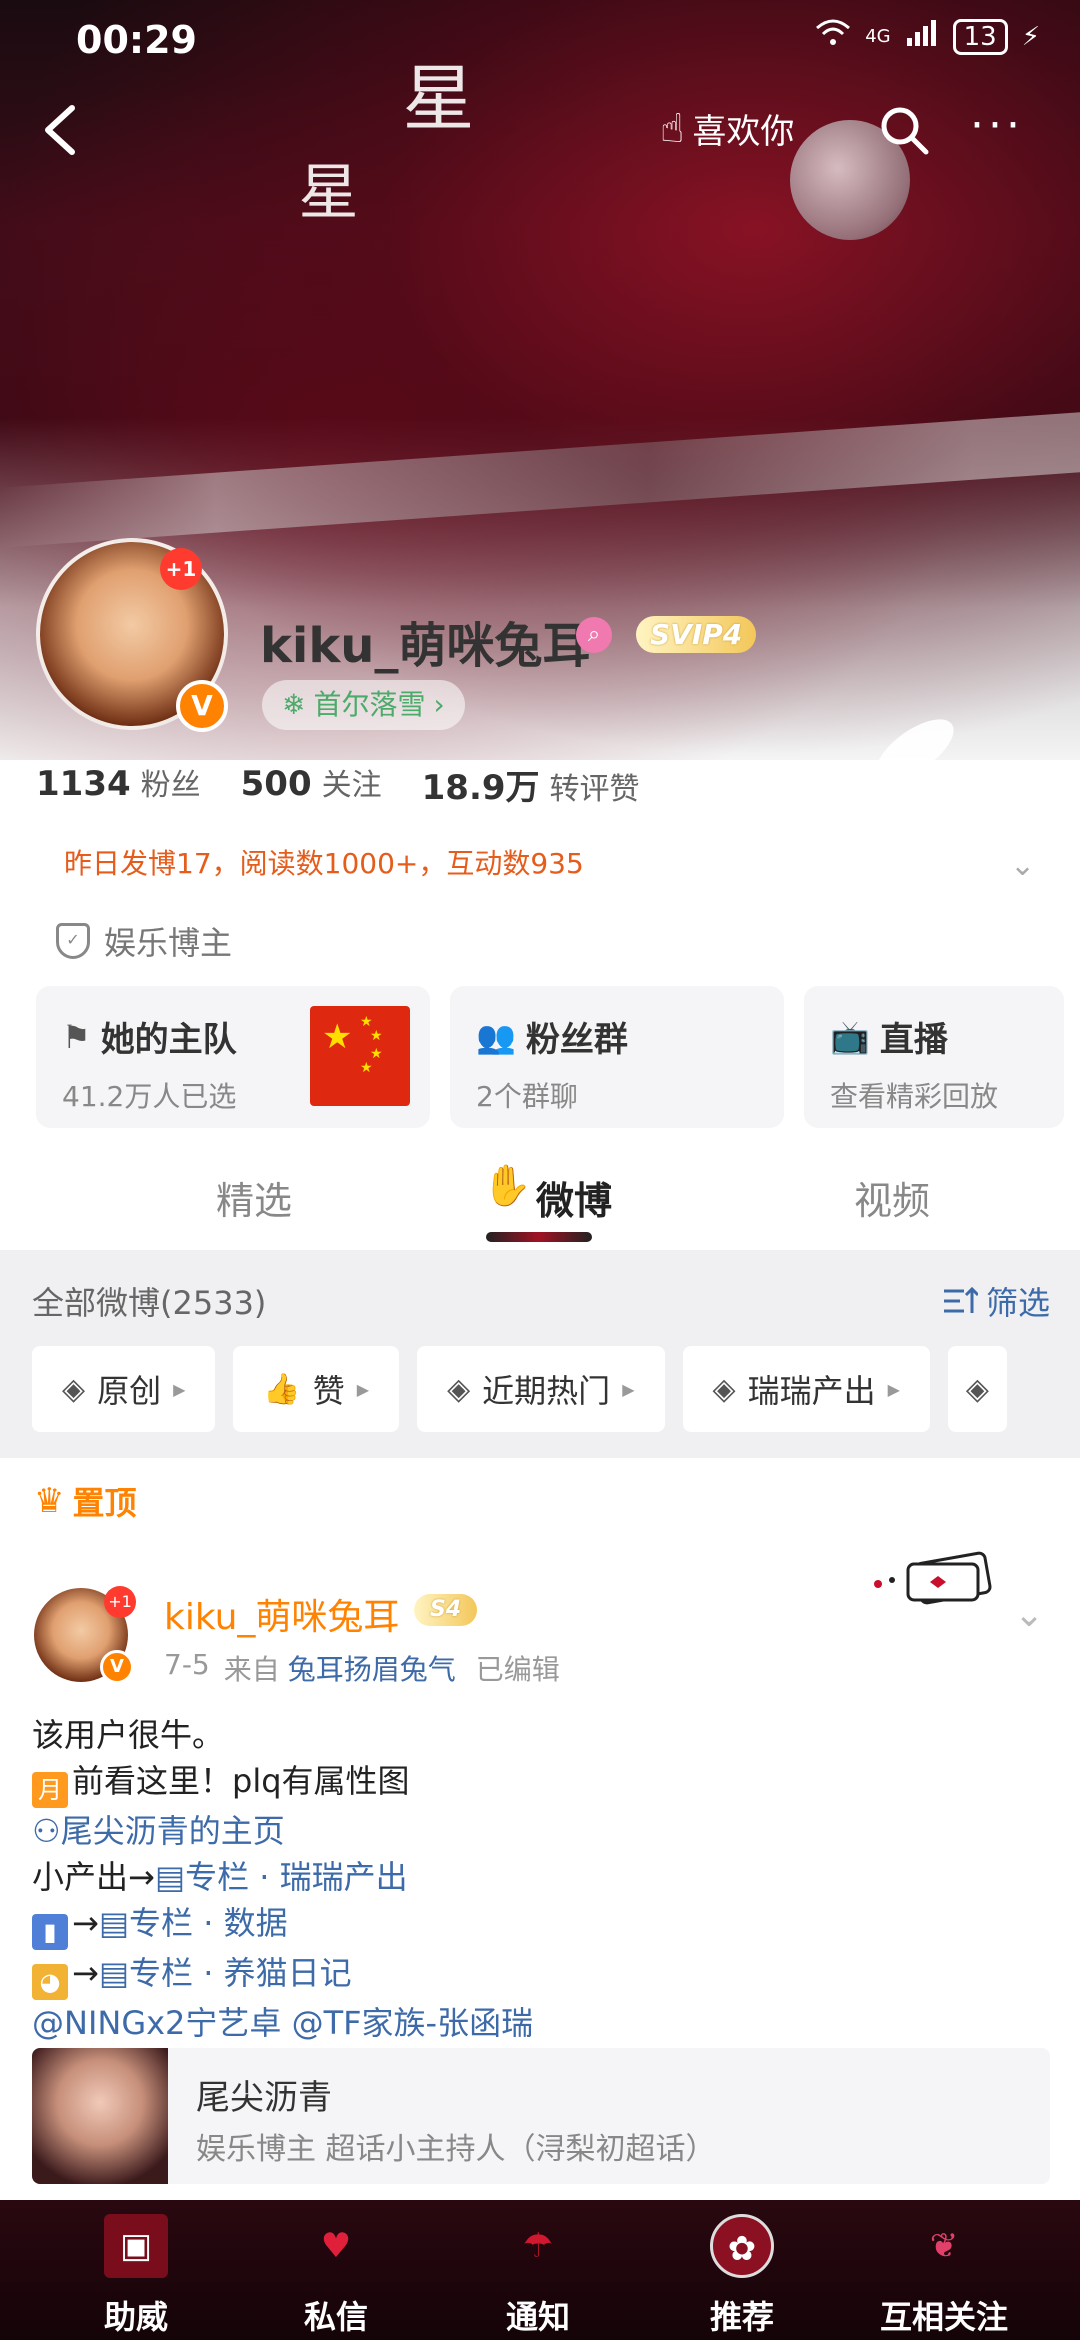  Describe the element at coordinates (833, 36) in the screenshot. I see `wifi-icon` at that location.